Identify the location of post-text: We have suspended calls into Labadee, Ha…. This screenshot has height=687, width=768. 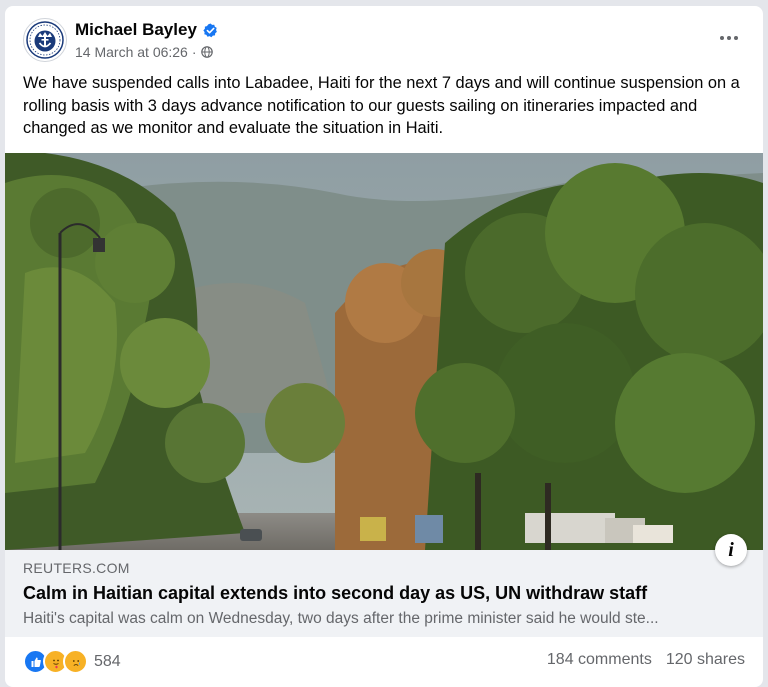
(381, 105).